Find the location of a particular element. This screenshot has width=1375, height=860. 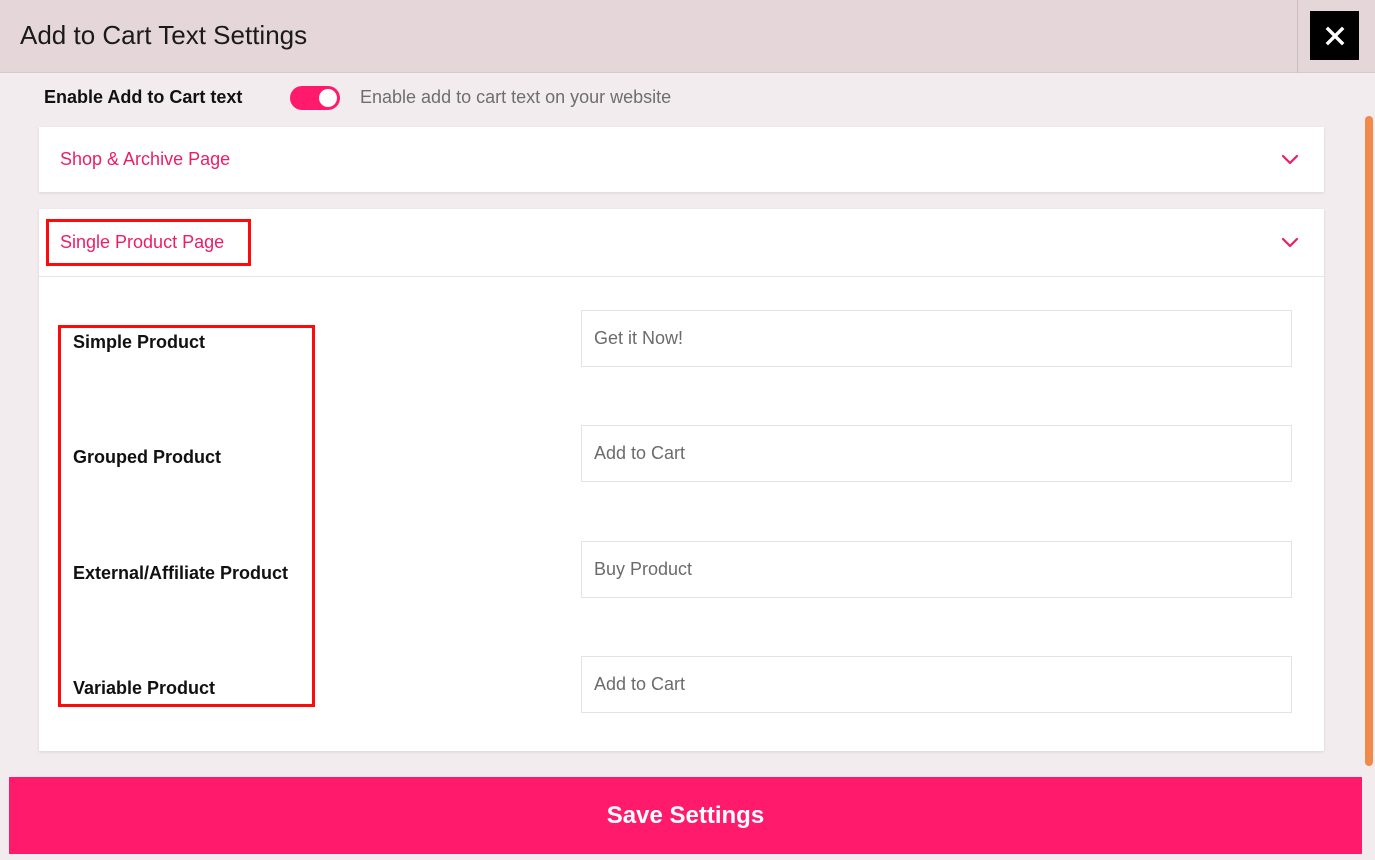

section-divider is located at coordinates (681, 276).